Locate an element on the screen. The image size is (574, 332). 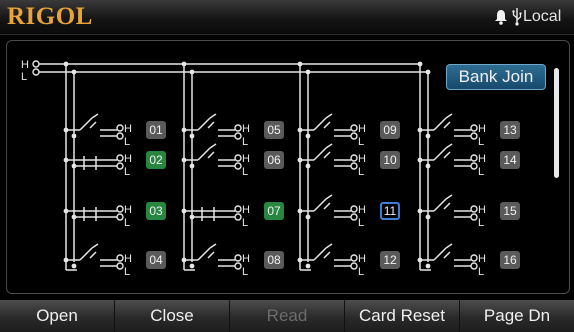
channel-03-badge: 03 is located at coordinates (156, 211).